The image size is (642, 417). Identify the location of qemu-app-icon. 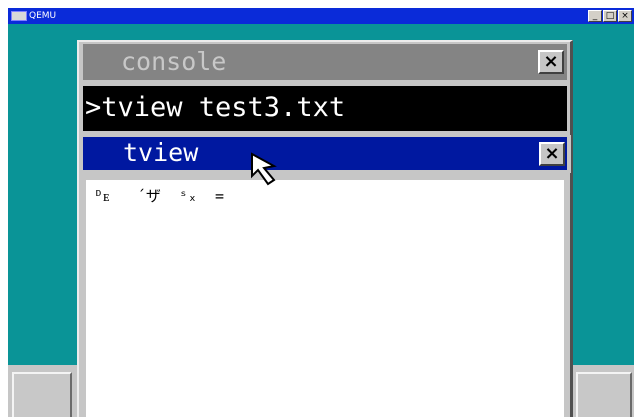
(19, 16).